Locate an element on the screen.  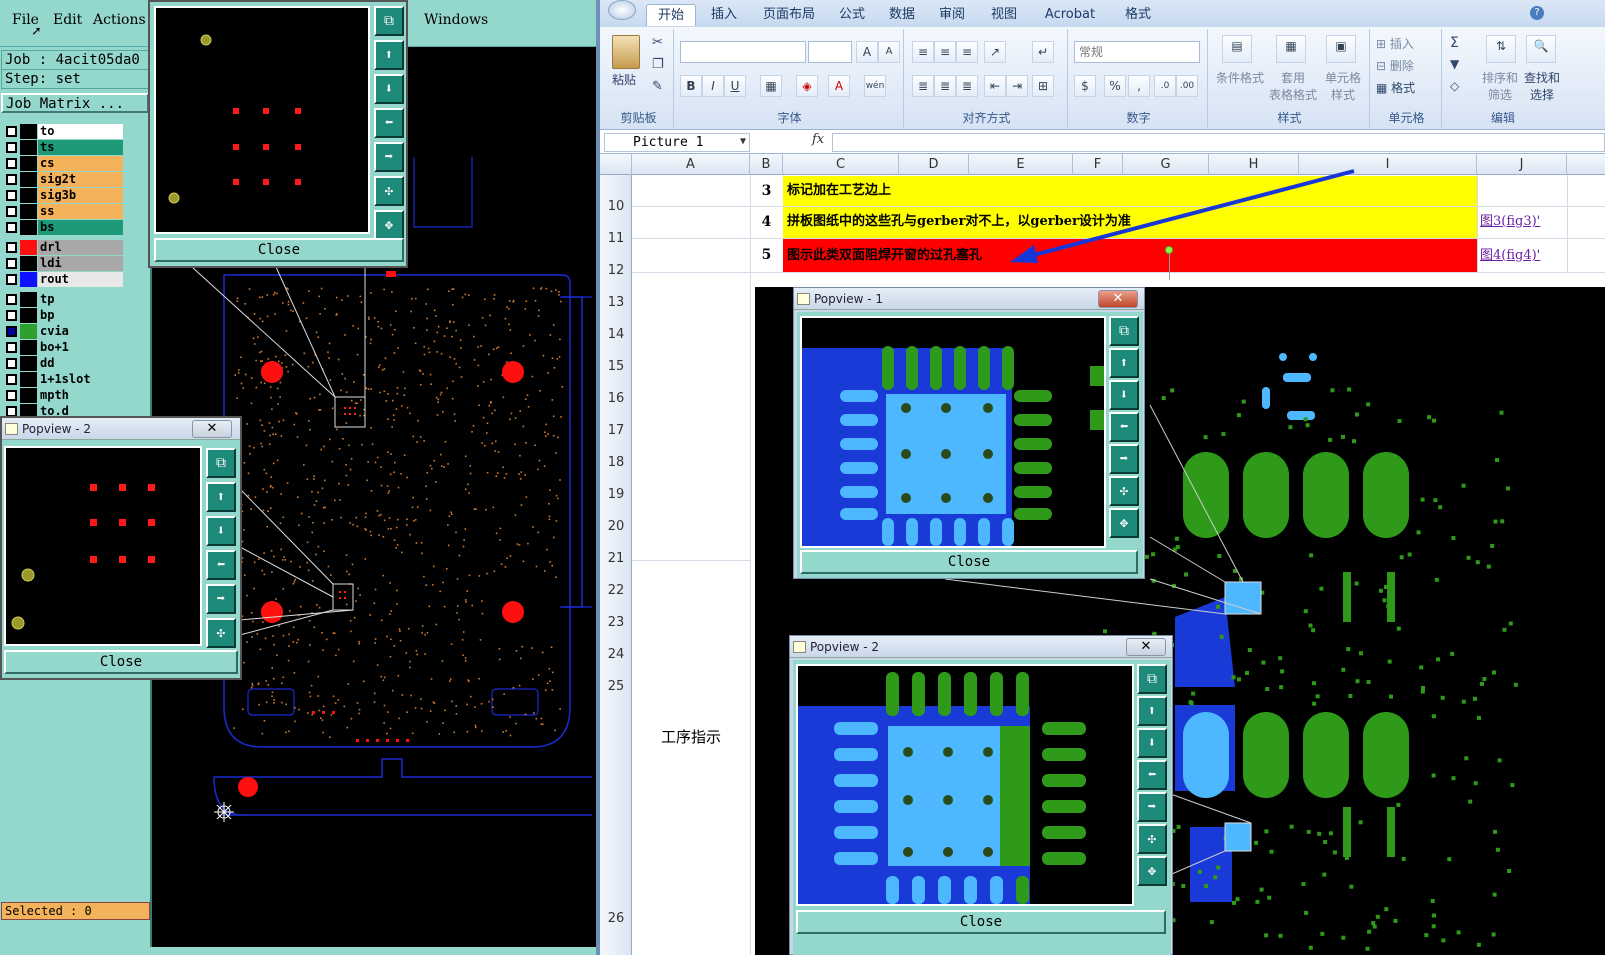
layer-row: rout is located at coordinates (63, 279).